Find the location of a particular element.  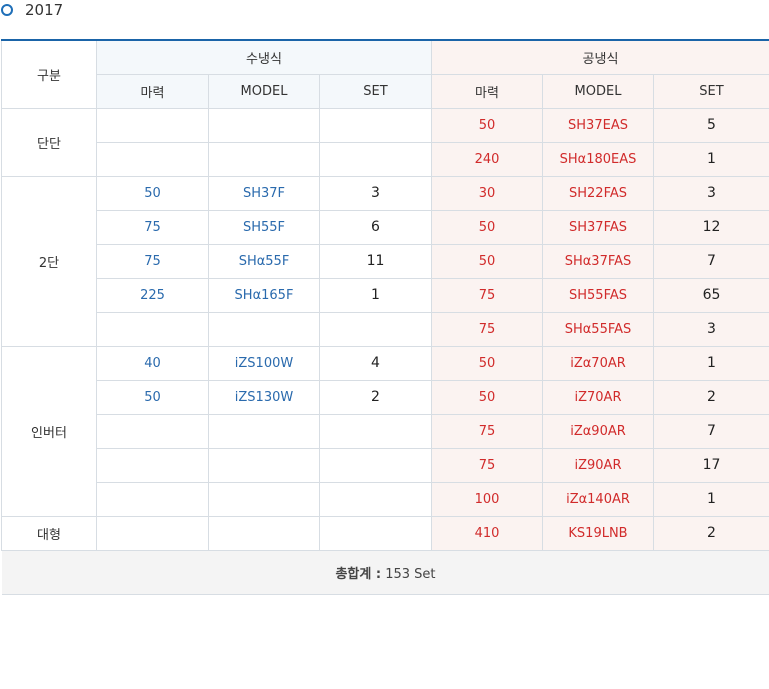

table-row: 75 SHα55FAS 3 is located at coordinates (385, 329).